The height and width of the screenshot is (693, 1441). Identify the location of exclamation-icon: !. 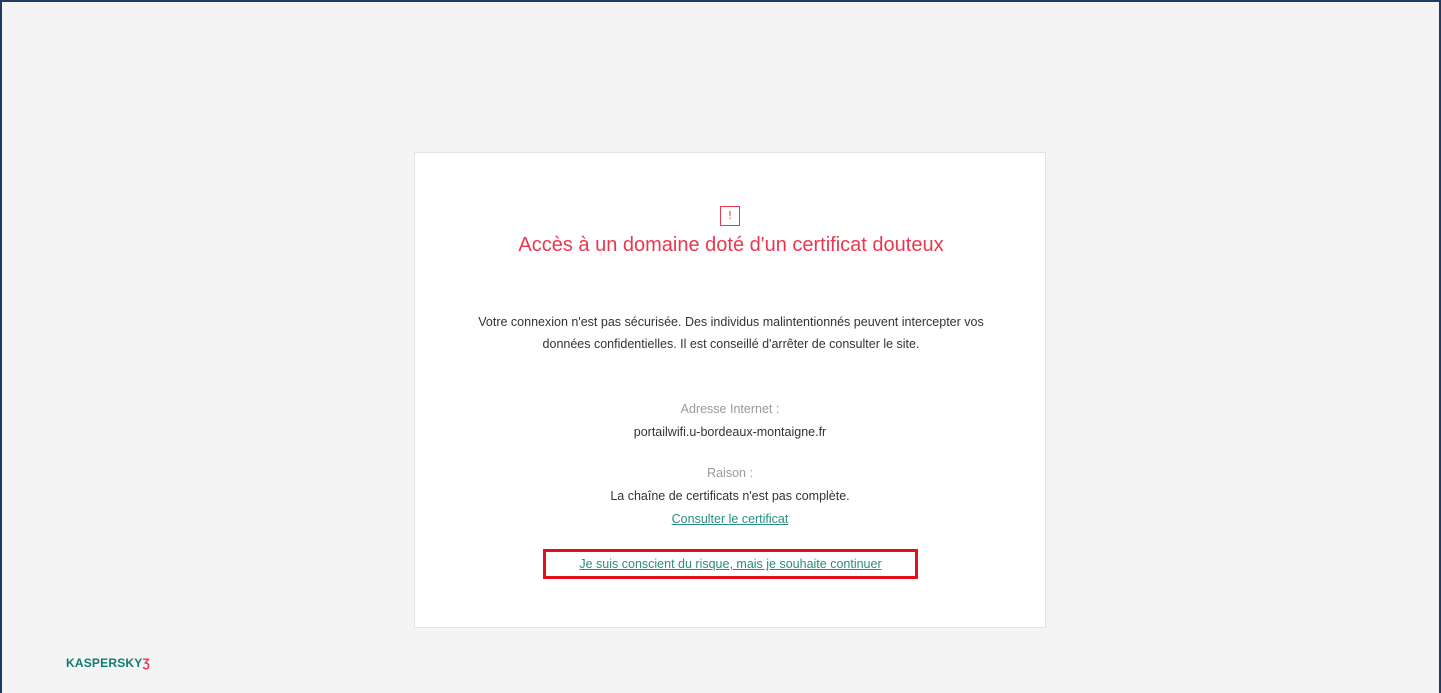
(730, 216).